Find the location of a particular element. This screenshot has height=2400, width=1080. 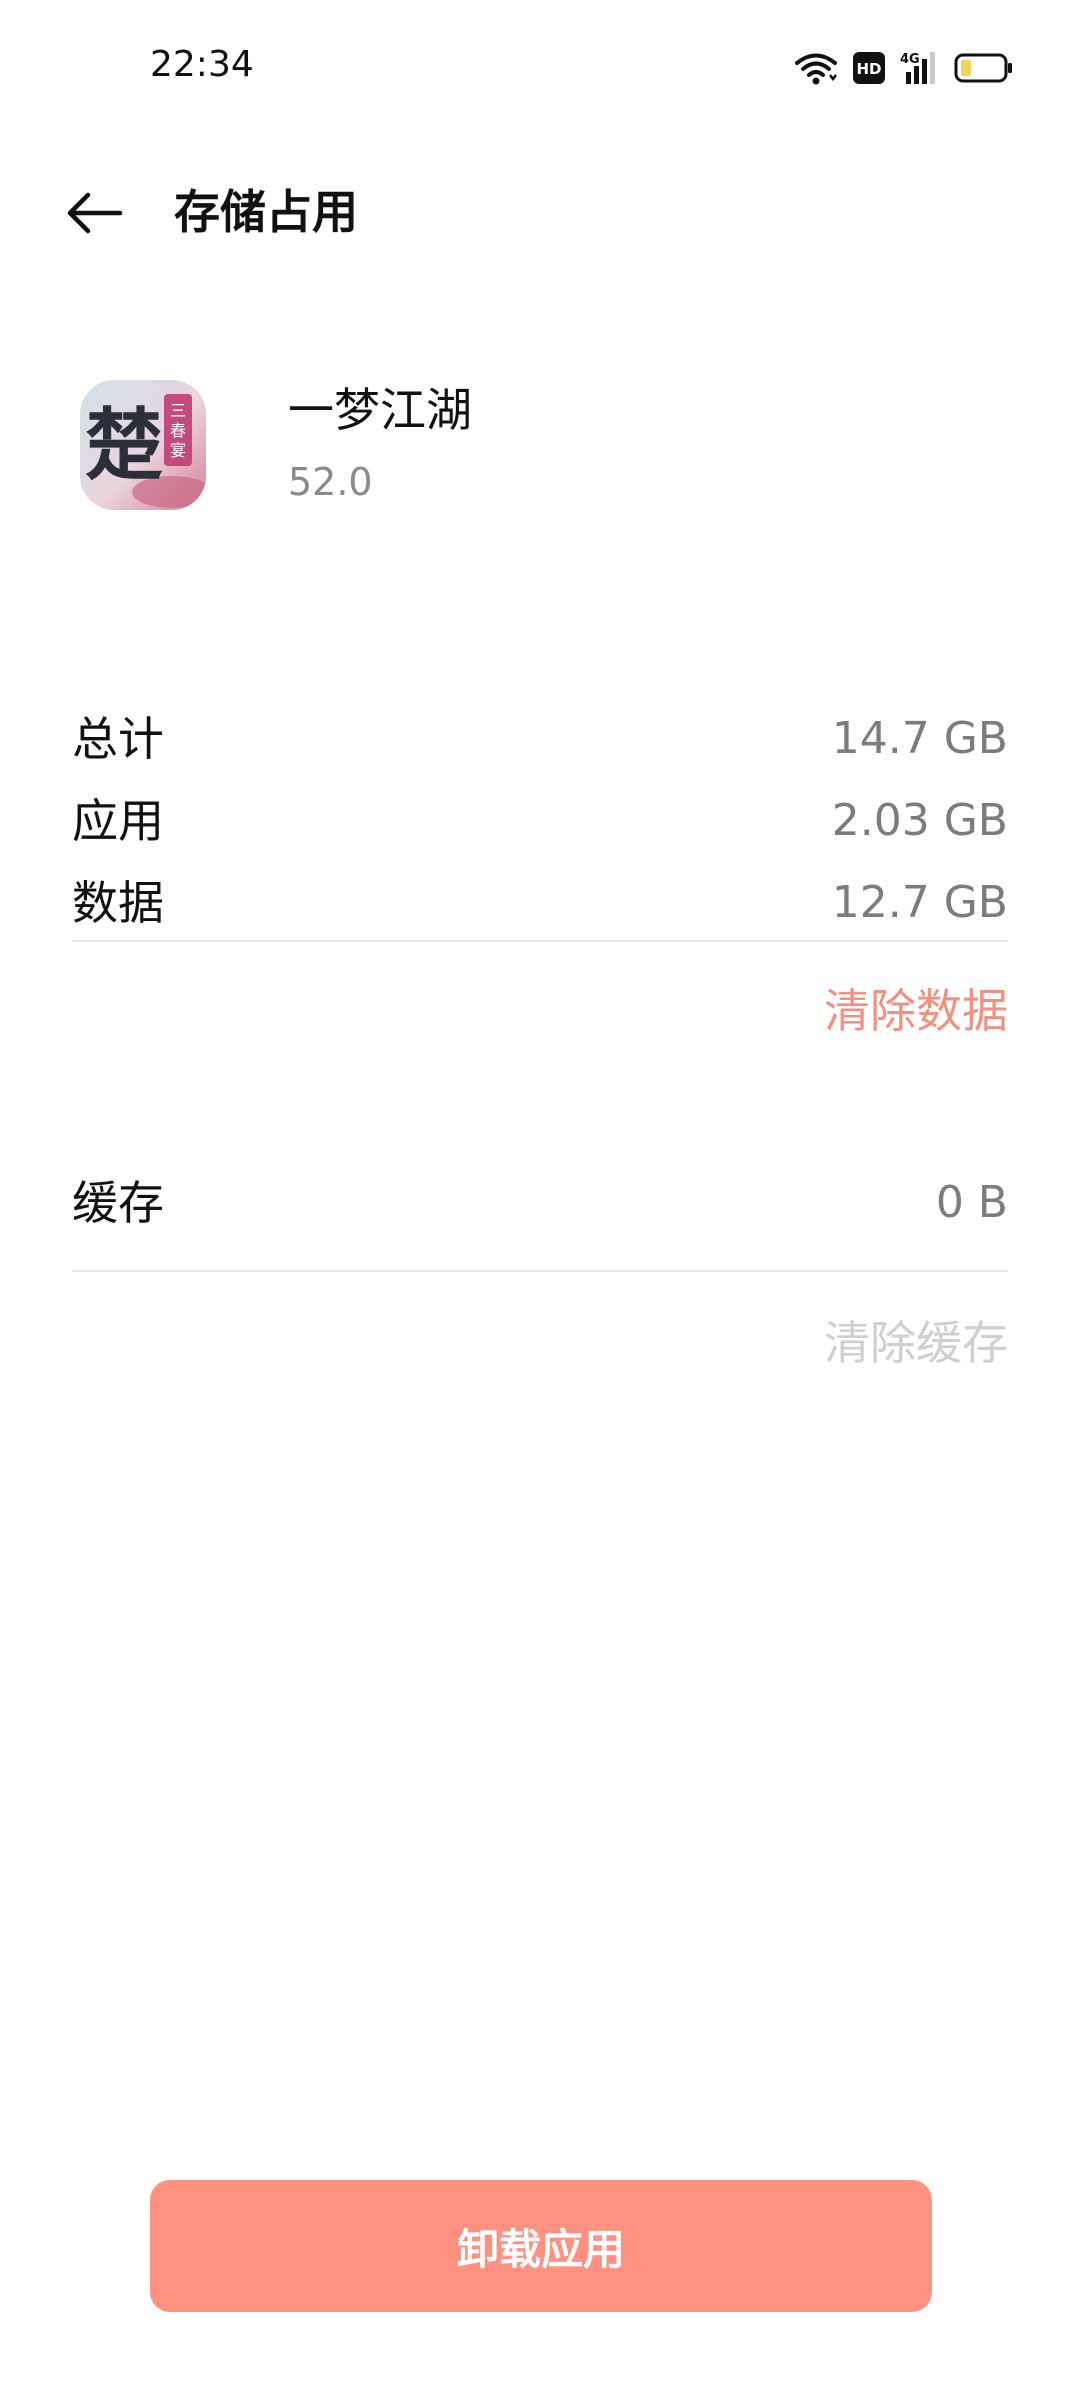

hd-icon: HD is located at coordinates (869, 68).